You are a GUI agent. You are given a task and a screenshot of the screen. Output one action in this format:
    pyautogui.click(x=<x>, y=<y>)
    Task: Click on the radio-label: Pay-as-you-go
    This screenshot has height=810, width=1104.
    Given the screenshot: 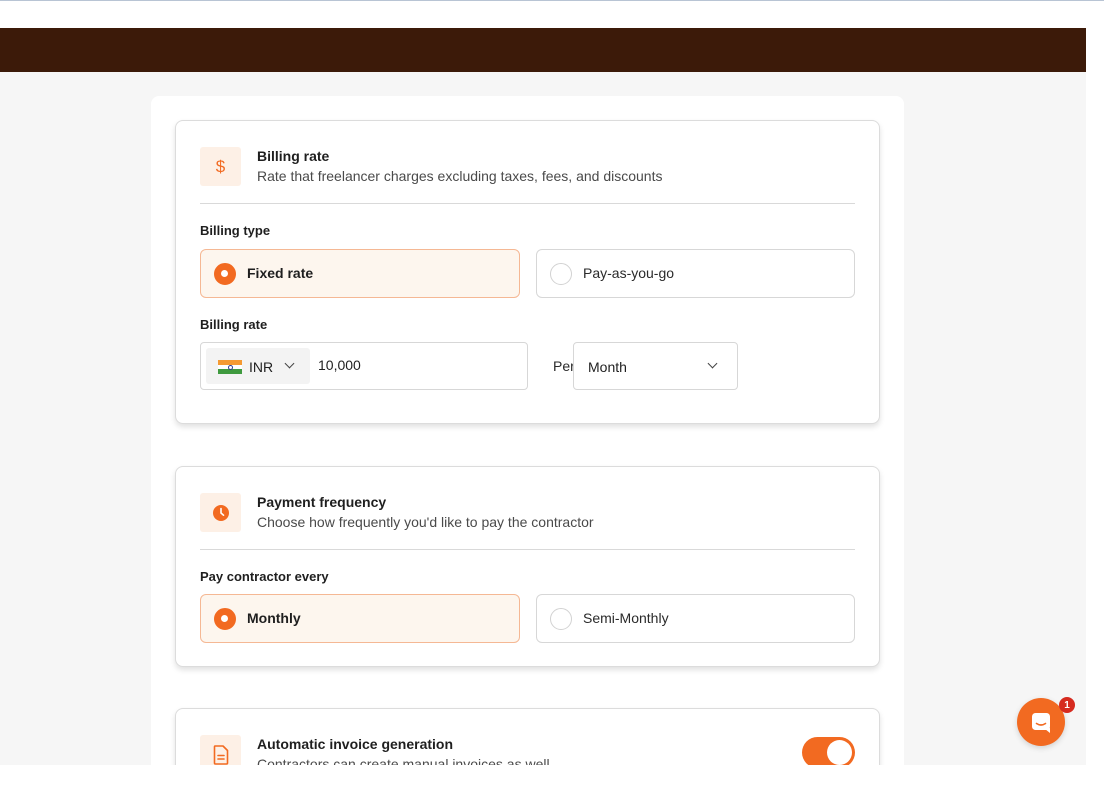 What is the action you would take?
    pyautogui.click(x=629, y=273)
    